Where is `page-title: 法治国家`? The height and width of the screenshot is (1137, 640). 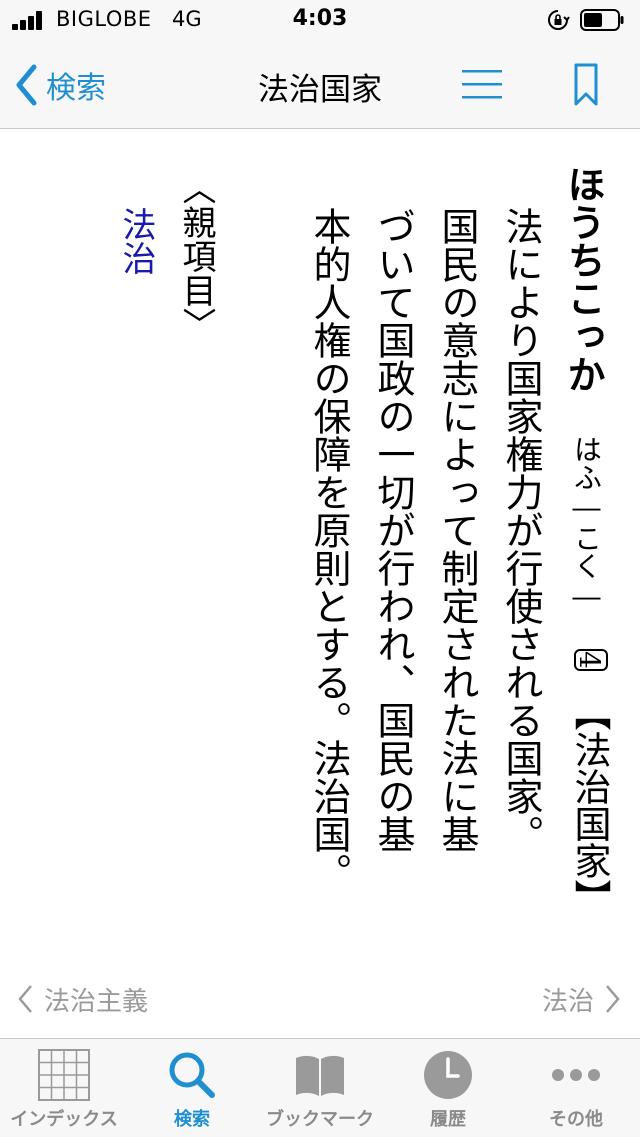 page-title: 法治国家 is located at coordinates (320, 90).